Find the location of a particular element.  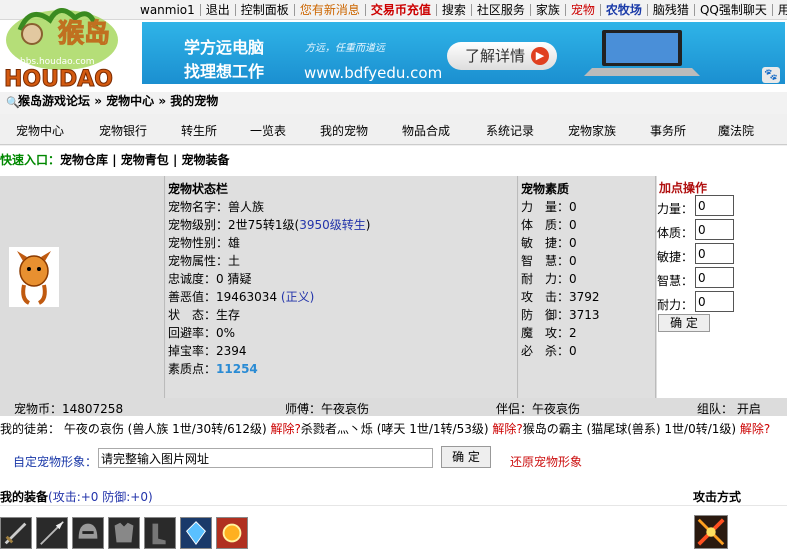

monkey-island-logo: 猴岛 bbs.houdao.com HOUDAO is located at coordinates (61, 50).